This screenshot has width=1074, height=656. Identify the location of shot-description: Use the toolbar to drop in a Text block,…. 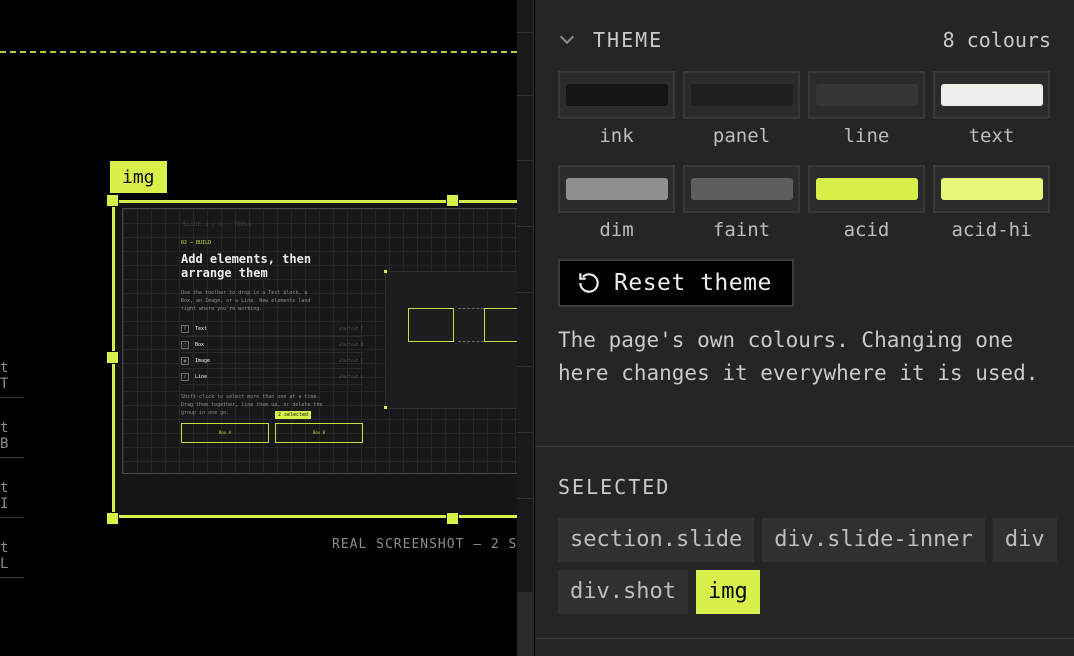
(246, 301).